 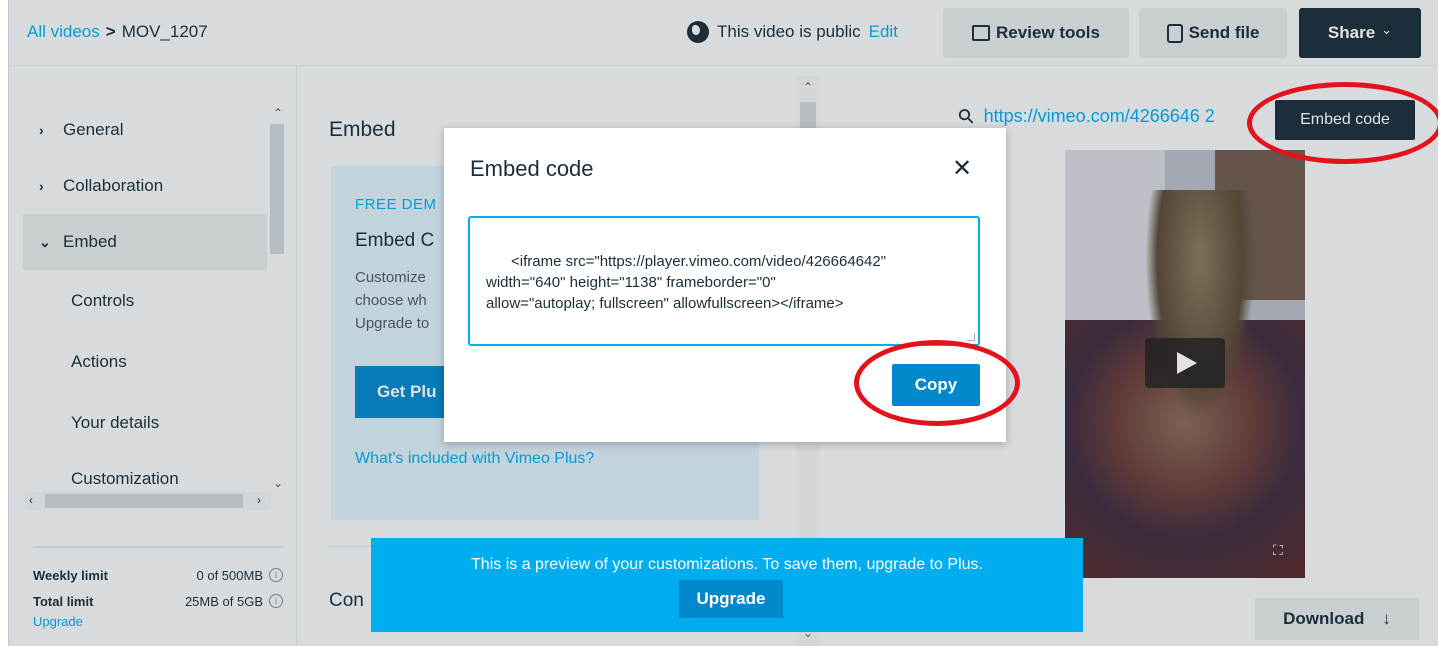 I want to click on annotation-circle-embed-code, so click(x=1342, y=123).